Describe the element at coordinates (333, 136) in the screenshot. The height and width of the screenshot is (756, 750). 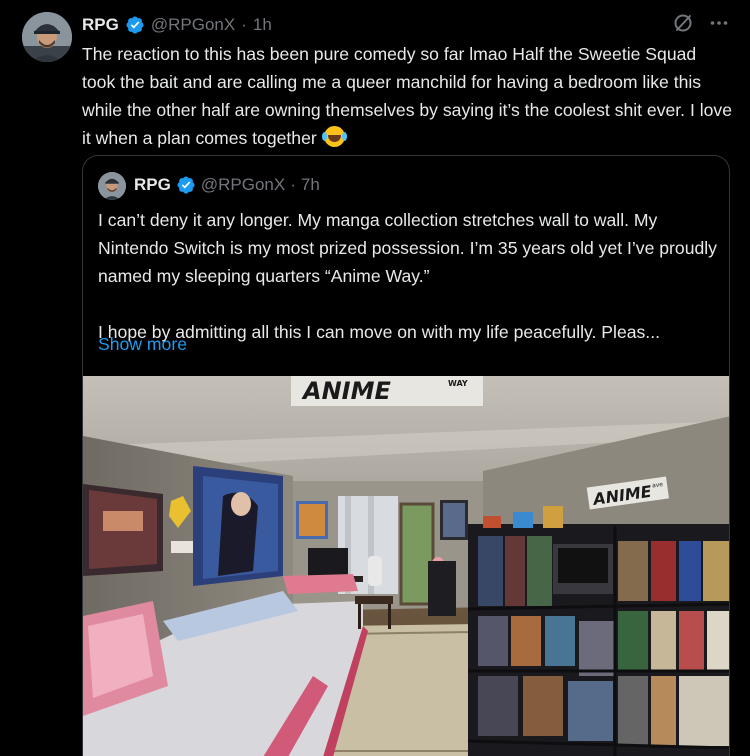
I see `face-with-tears-of-joy-icon` at that location.